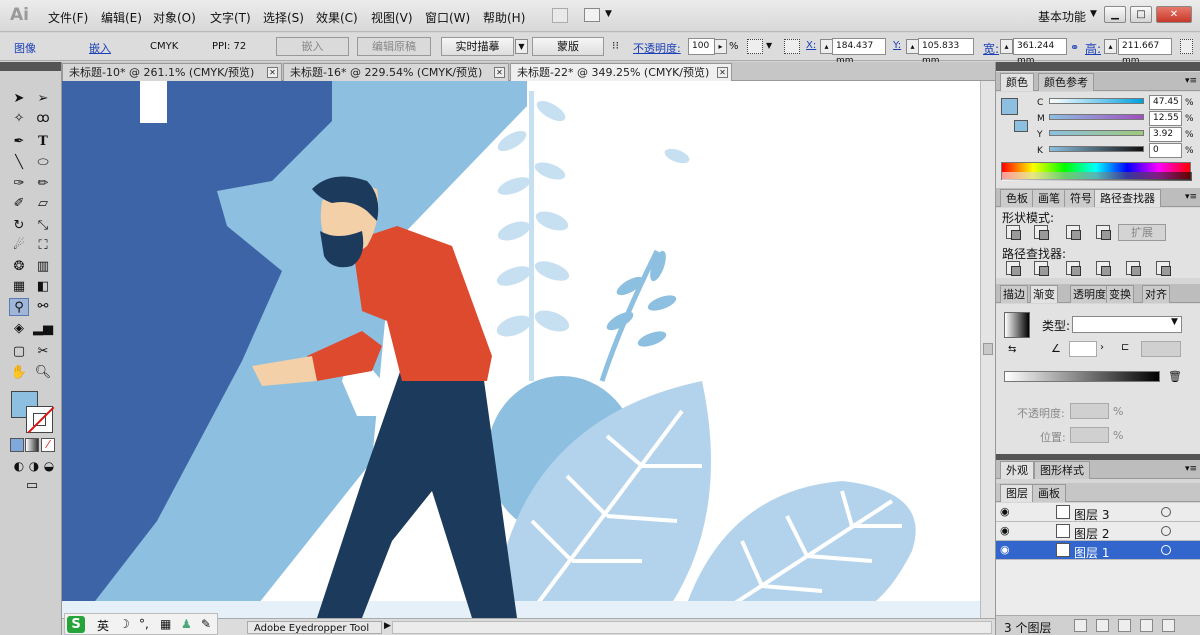 The image size is (1200, 635). Describe the element at coordinates (19, 204) in the screenshot. I see `blob-brush-tool-icon: ✐` at that location.